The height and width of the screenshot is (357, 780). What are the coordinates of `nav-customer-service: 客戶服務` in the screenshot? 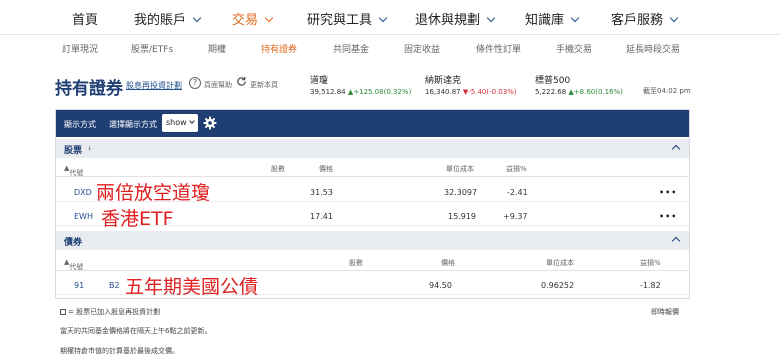 It's located at (645, 18).